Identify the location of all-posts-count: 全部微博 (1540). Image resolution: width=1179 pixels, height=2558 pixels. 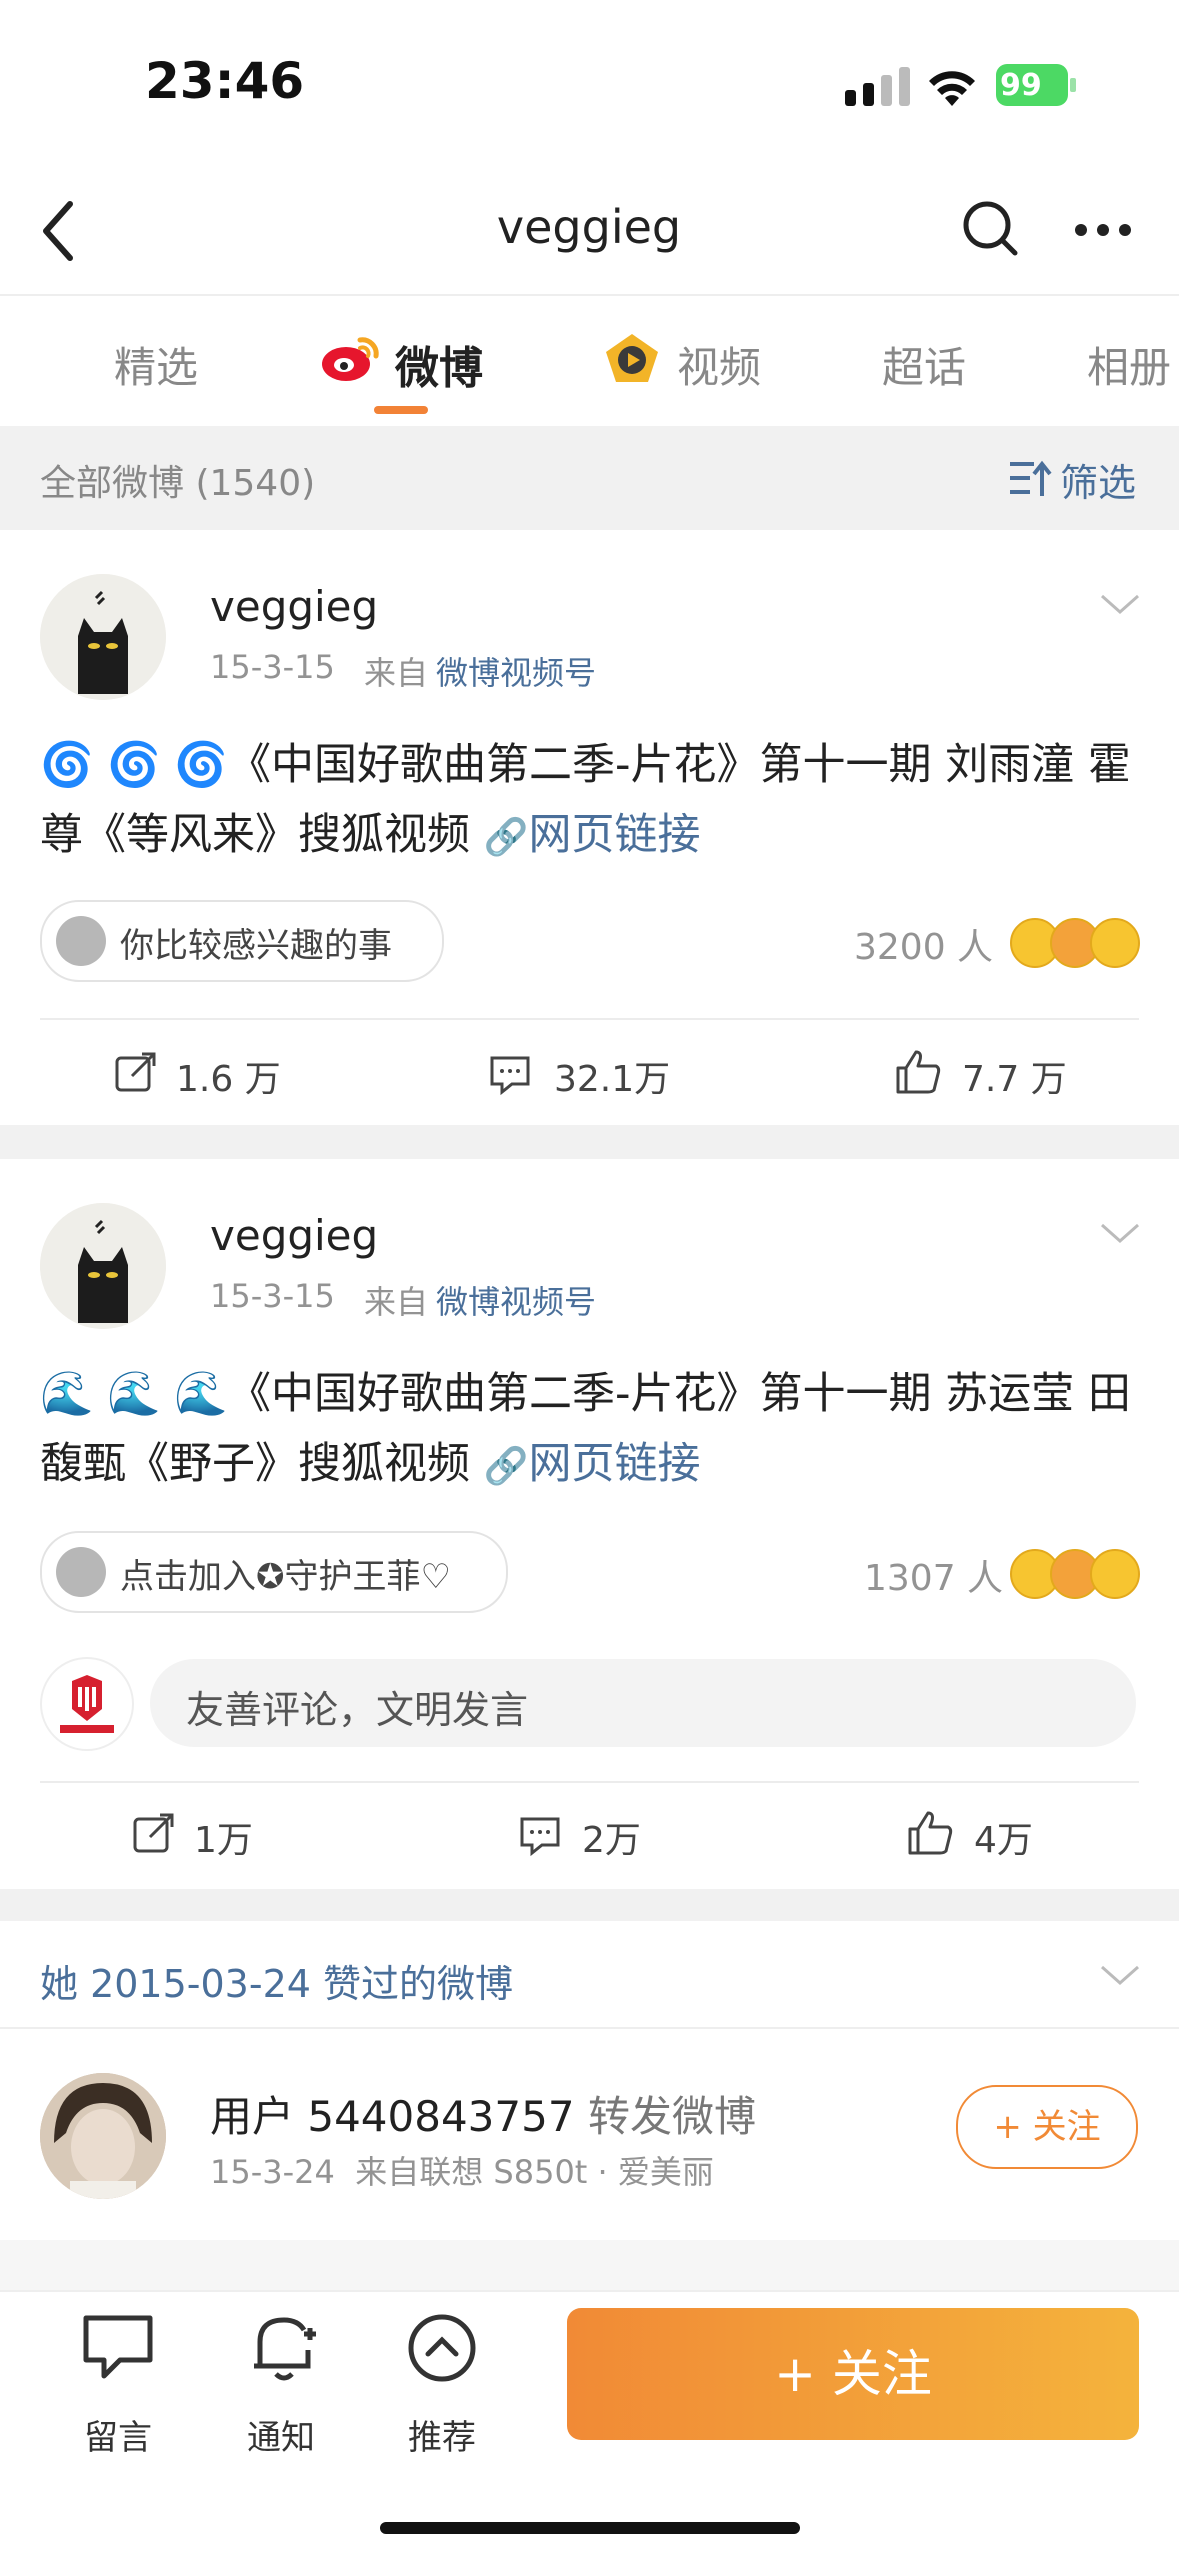
(178, 483).